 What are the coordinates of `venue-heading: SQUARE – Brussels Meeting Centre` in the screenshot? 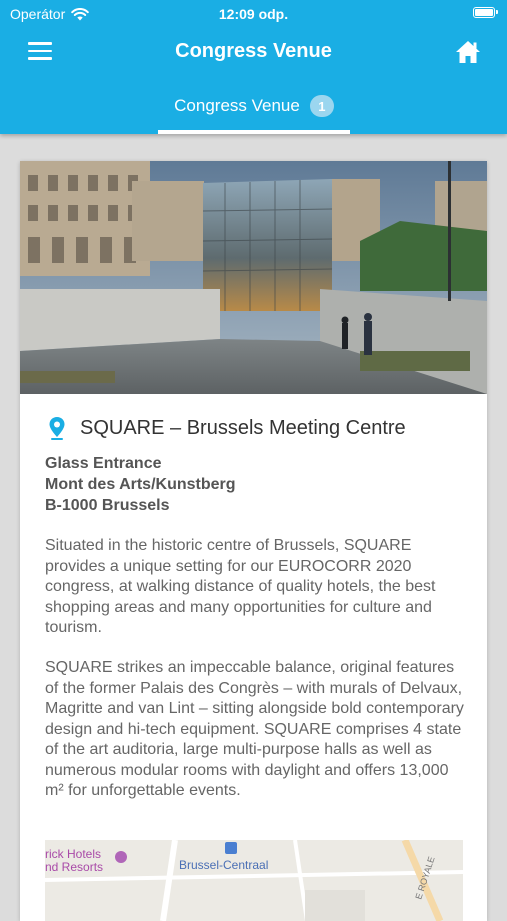 It's located at (227, 428).